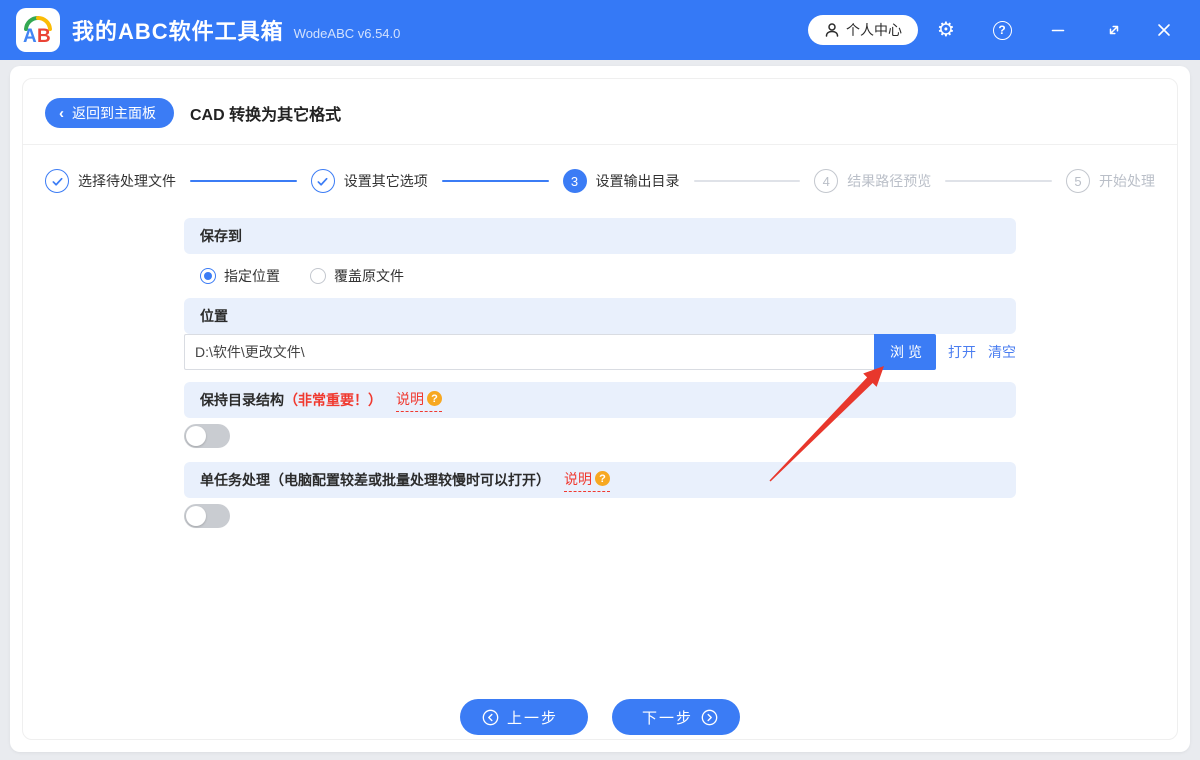  Describe the element at coordinates (668, 718) in the screenshot. I see `next-step-label: 下一步` at that location.